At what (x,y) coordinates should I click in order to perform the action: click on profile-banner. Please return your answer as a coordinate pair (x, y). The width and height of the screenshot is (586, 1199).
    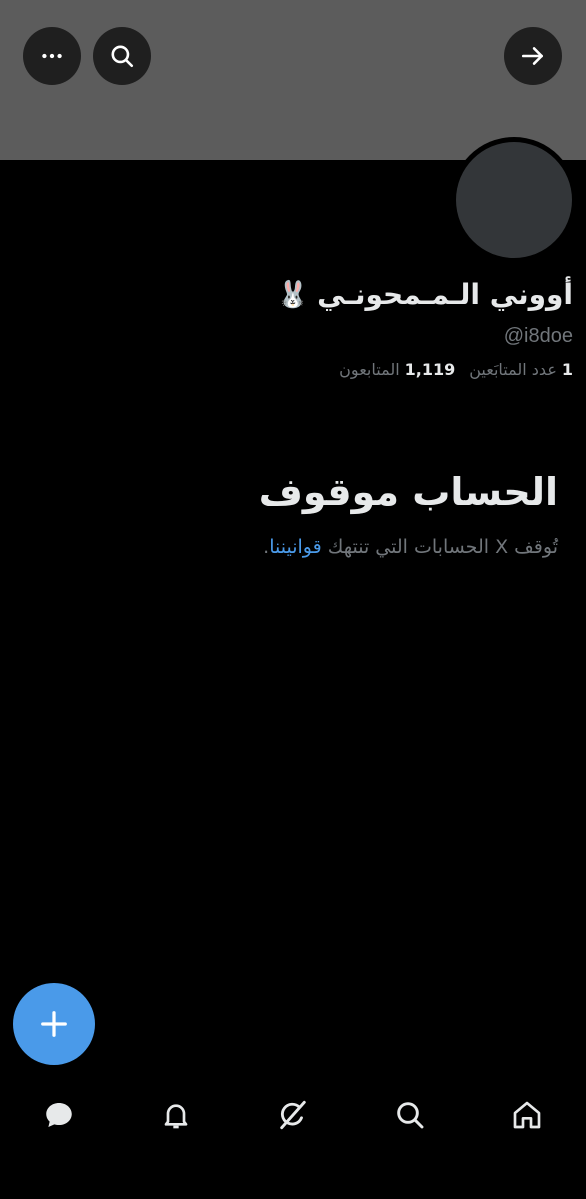
    Looking at the image, I should click on (293, 80).